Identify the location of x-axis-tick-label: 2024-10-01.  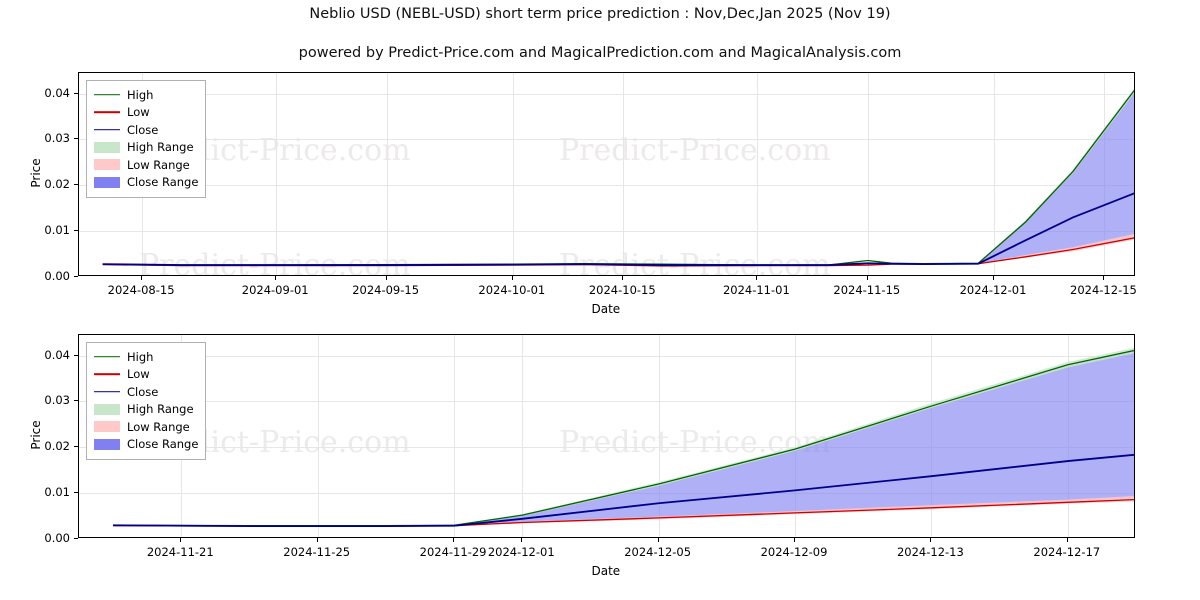
(512, 290).